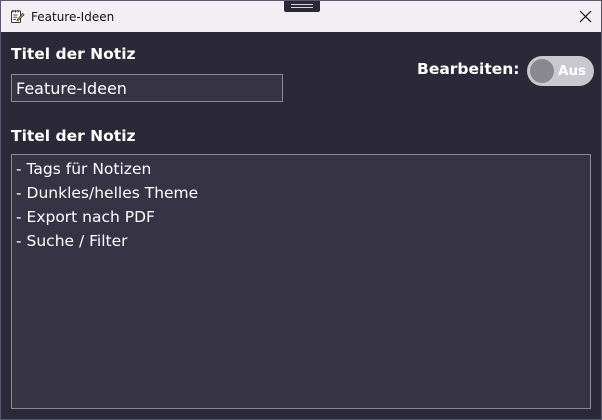 The image size is (602, 420). Describe the element at coordinates (572, 71) in the screenshot. I see `toggle-state-text: Aus` at that location.